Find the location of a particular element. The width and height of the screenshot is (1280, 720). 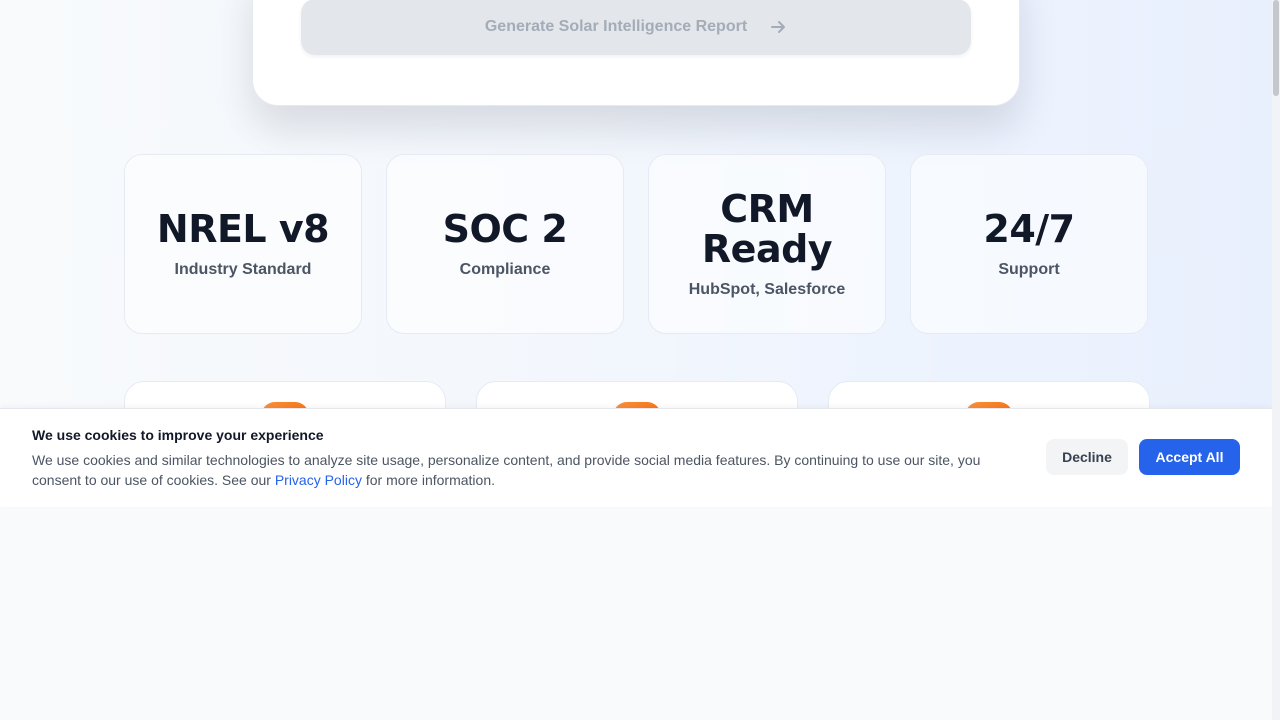

stat-value: NREL v8 is located at coordinates (243, 229).